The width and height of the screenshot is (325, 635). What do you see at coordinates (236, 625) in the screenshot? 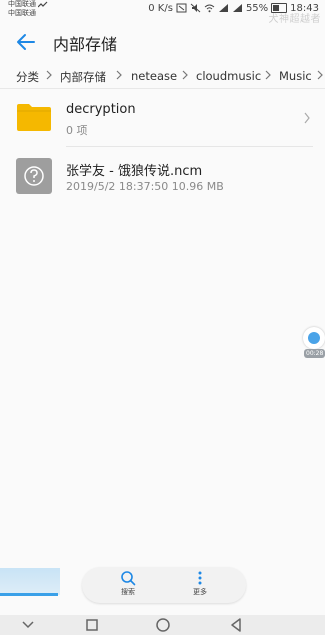
I see `back-triangle-icon` at bounding box center [236, 625].